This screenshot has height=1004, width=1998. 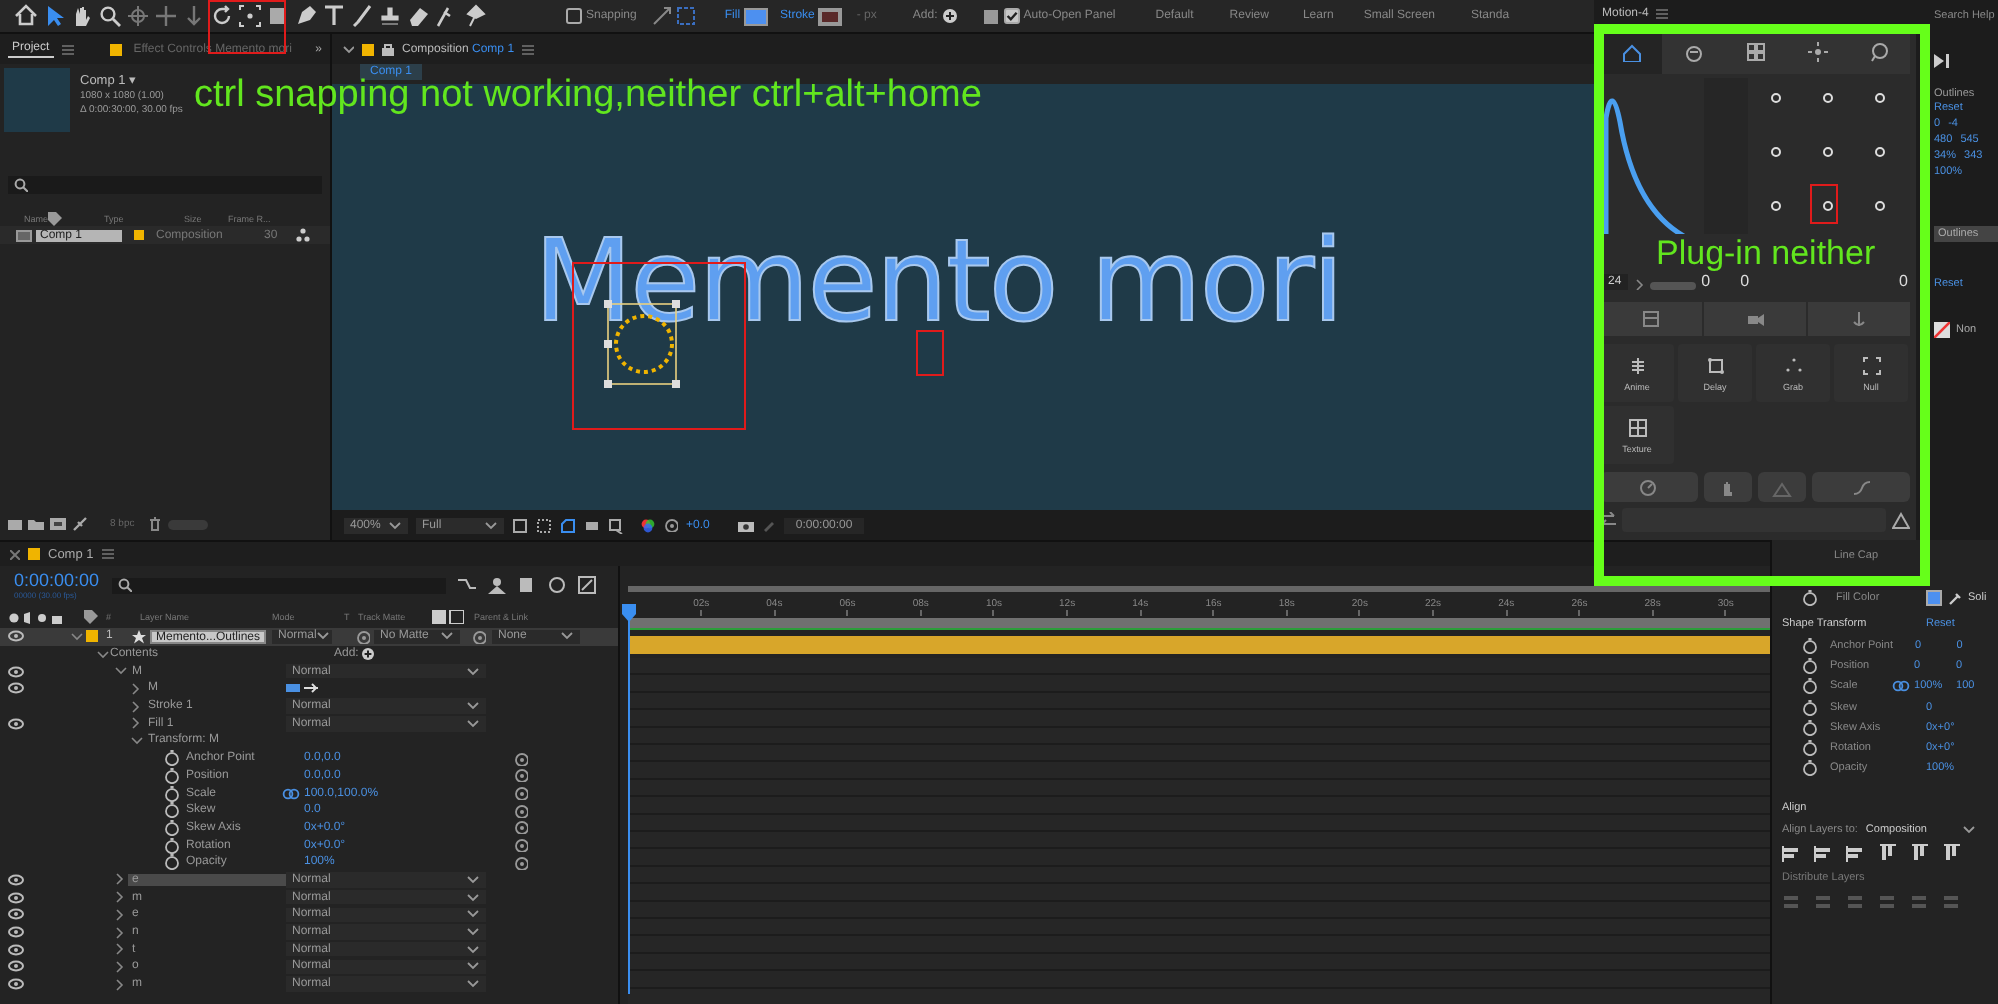 What do you see at coordinates (54, 16) in the screenshot?
I see `selection-tool-icon` at bounding box center [54, 16].